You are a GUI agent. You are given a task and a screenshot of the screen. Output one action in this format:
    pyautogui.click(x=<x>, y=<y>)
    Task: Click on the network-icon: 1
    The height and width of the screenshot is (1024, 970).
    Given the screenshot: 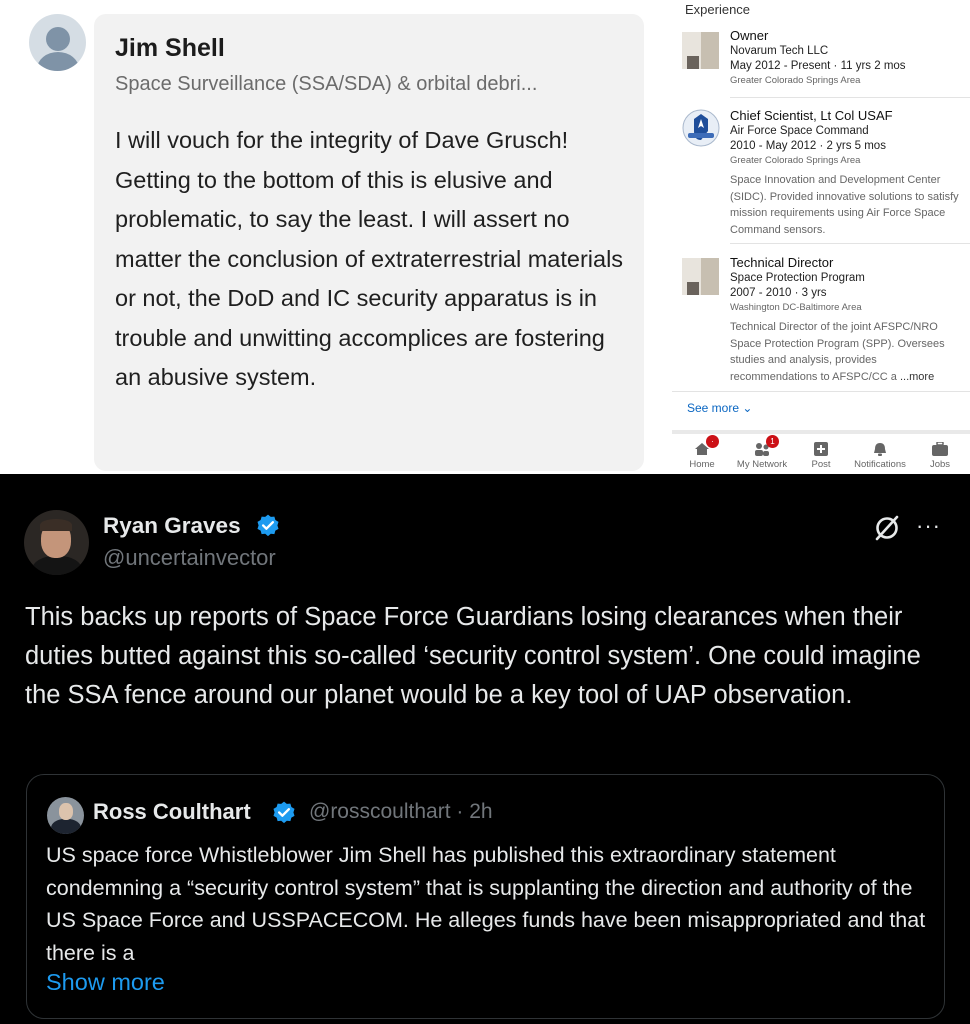 What is the action you would take?
    pyautogui.click(x=766, y=445)
    